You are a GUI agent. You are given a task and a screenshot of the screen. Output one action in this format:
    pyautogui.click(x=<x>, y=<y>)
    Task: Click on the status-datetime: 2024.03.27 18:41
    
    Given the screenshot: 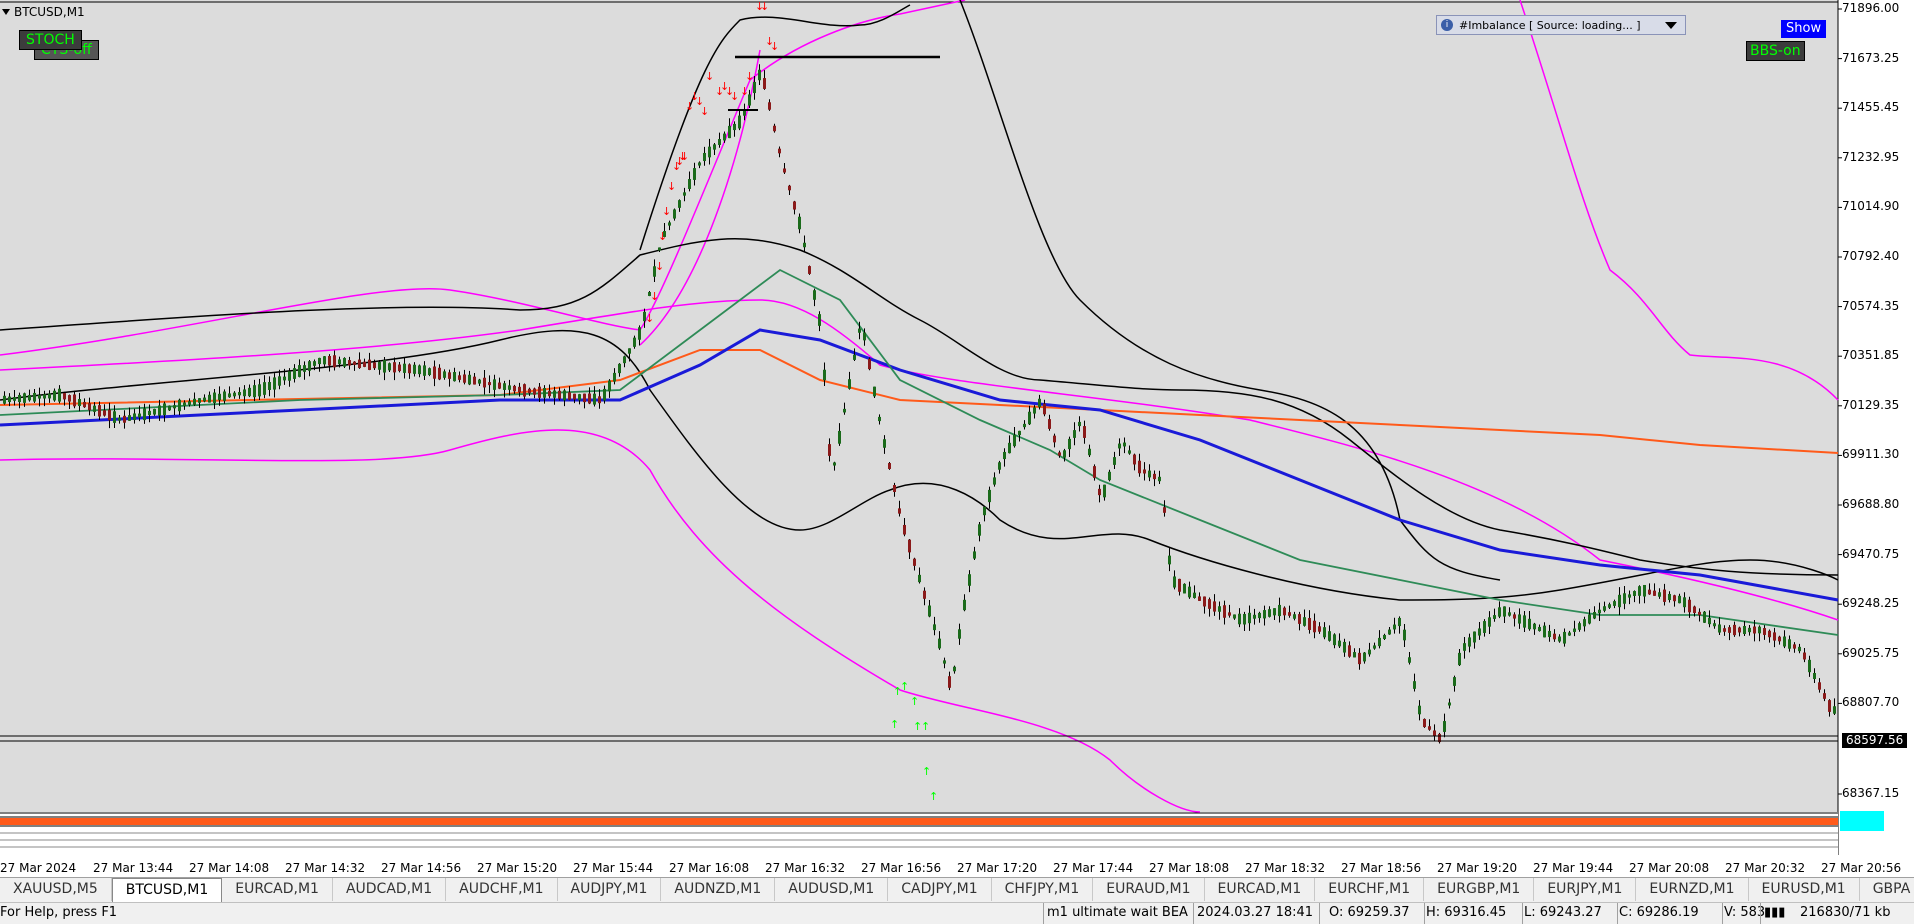 What is the action you would take?
    pyautogui.click(x=1255, y=912)
    